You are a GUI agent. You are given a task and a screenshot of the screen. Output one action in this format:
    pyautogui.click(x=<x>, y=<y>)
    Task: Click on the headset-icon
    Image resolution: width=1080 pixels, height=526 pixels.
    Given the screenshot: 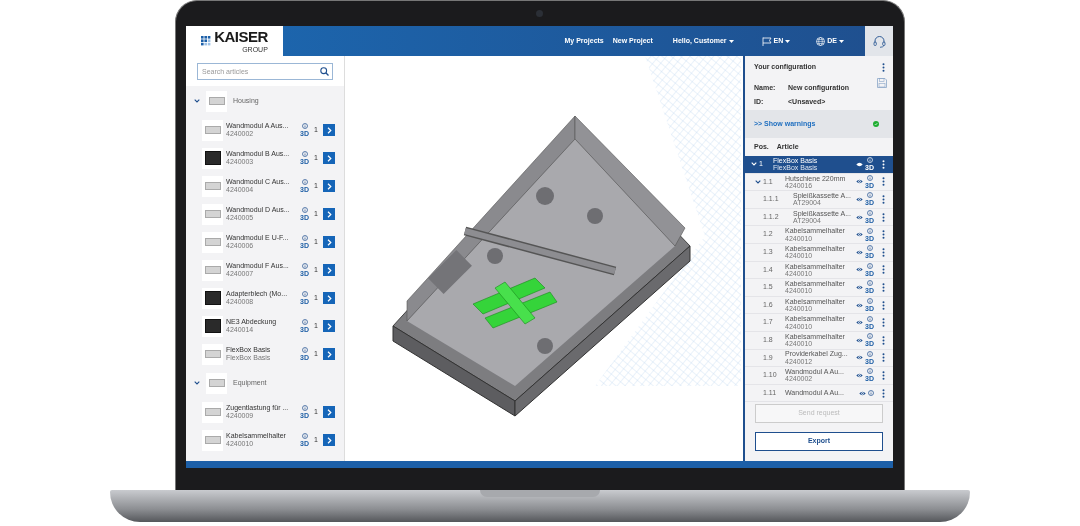 What is the action you would take?
    pyautogui.click(x=879, y=41)
    